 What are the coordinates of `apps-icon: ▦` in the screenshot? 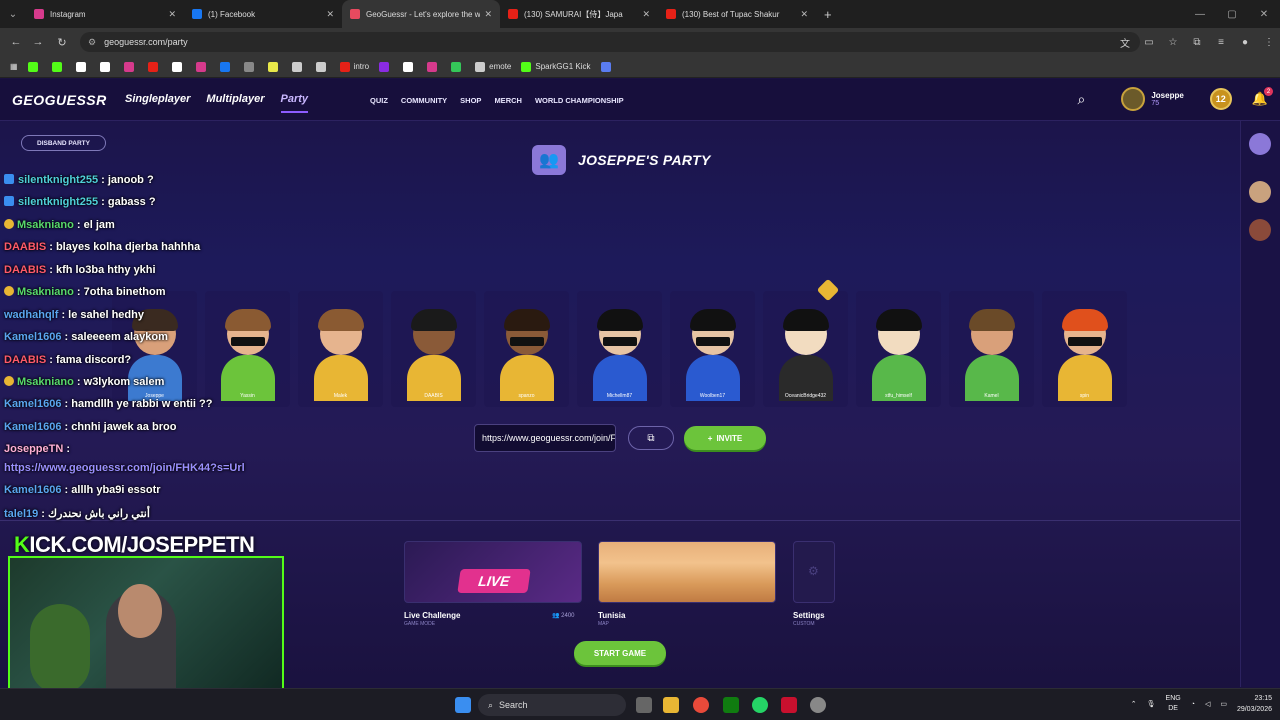 It's located at (14, 67).